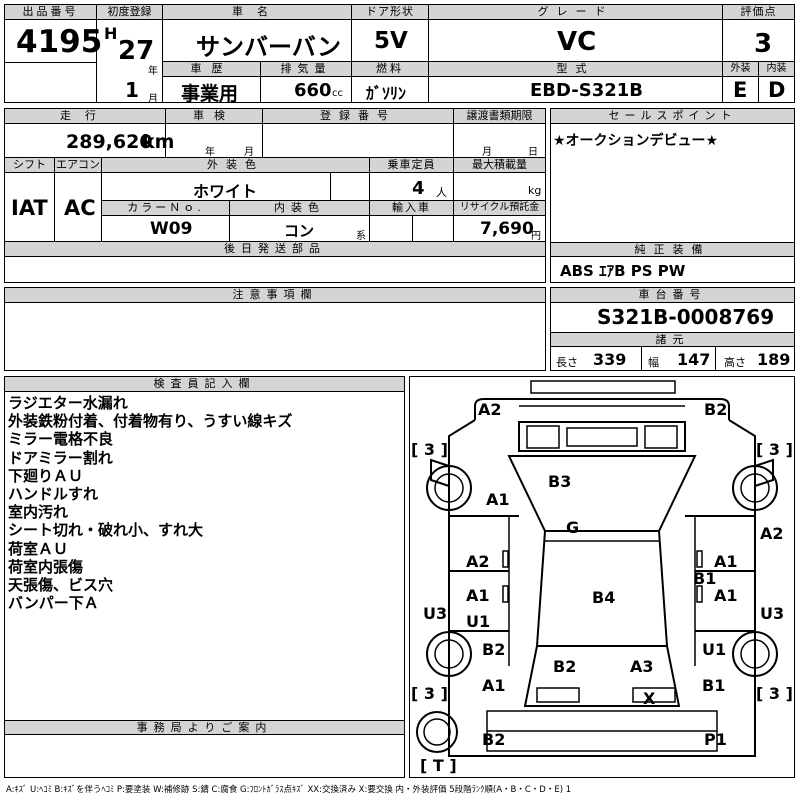 The image size is (800, 800). What do you see at coordinates (602, 437) in the screenshot?
I see `grille` at bounding box center [602, 437].